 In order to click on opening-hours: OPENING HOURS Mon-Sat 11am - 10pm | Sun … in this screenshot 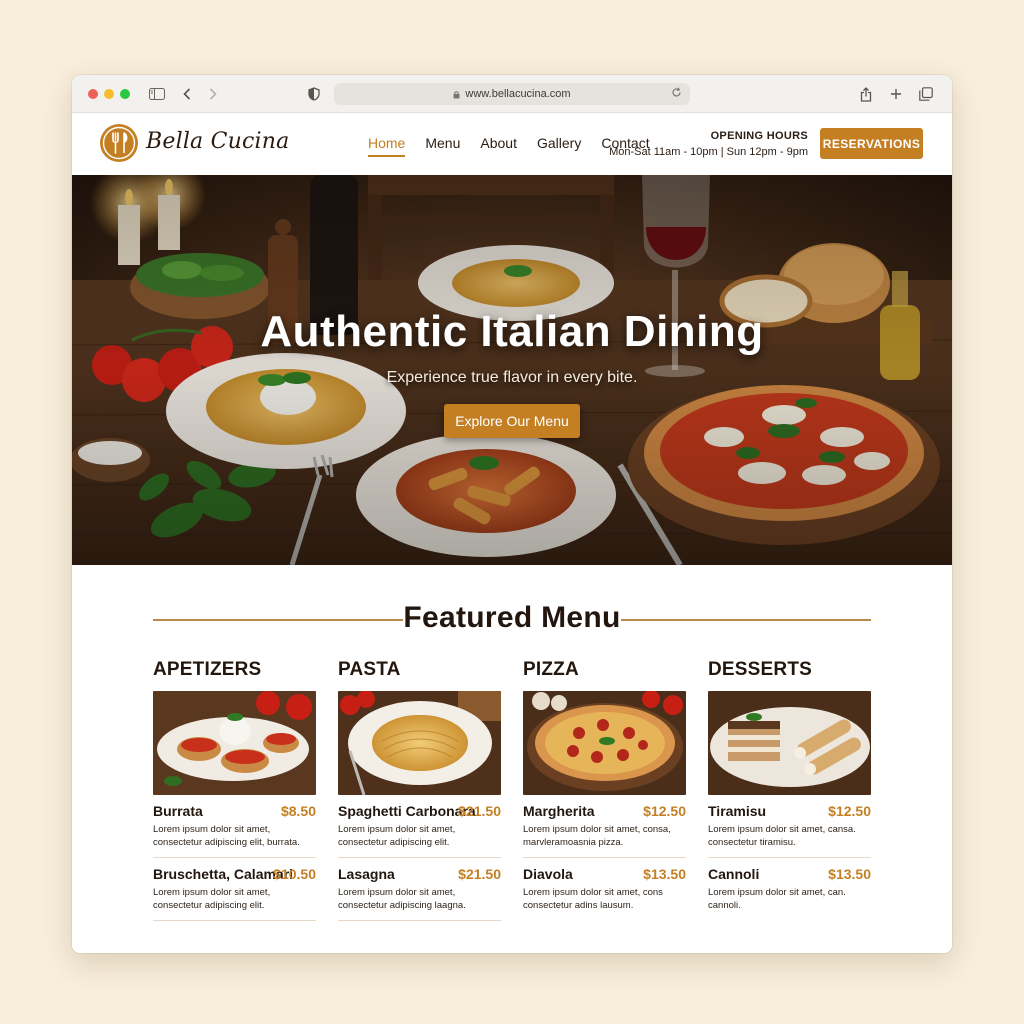, I will do `click(708, 144)`.